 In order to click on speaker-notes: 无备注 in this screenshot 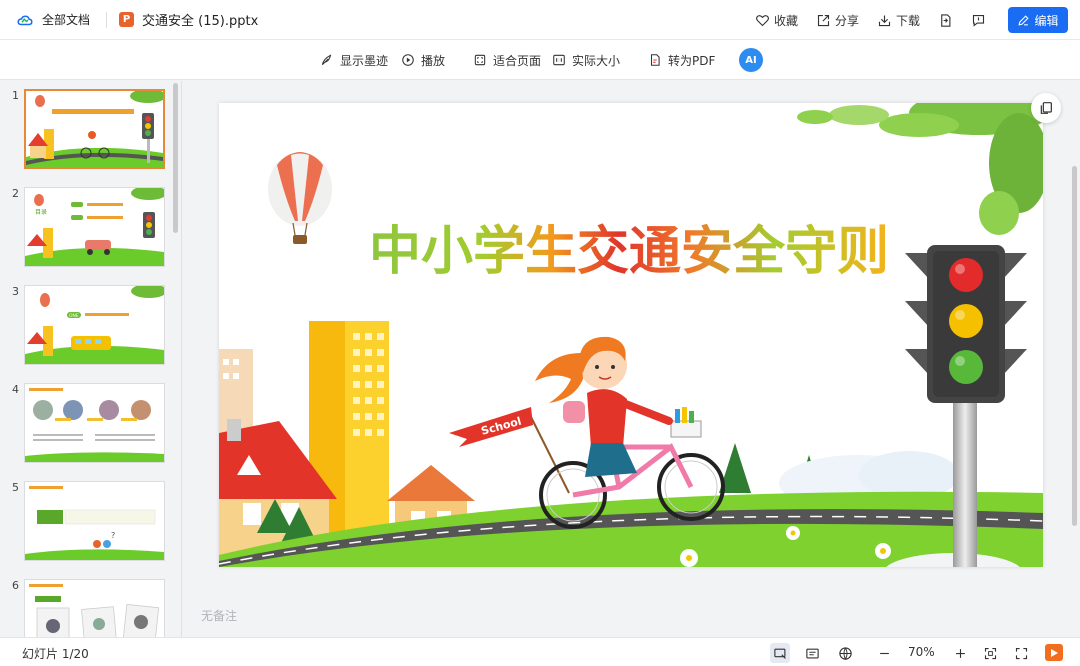, I will do `click(219, 615)`.